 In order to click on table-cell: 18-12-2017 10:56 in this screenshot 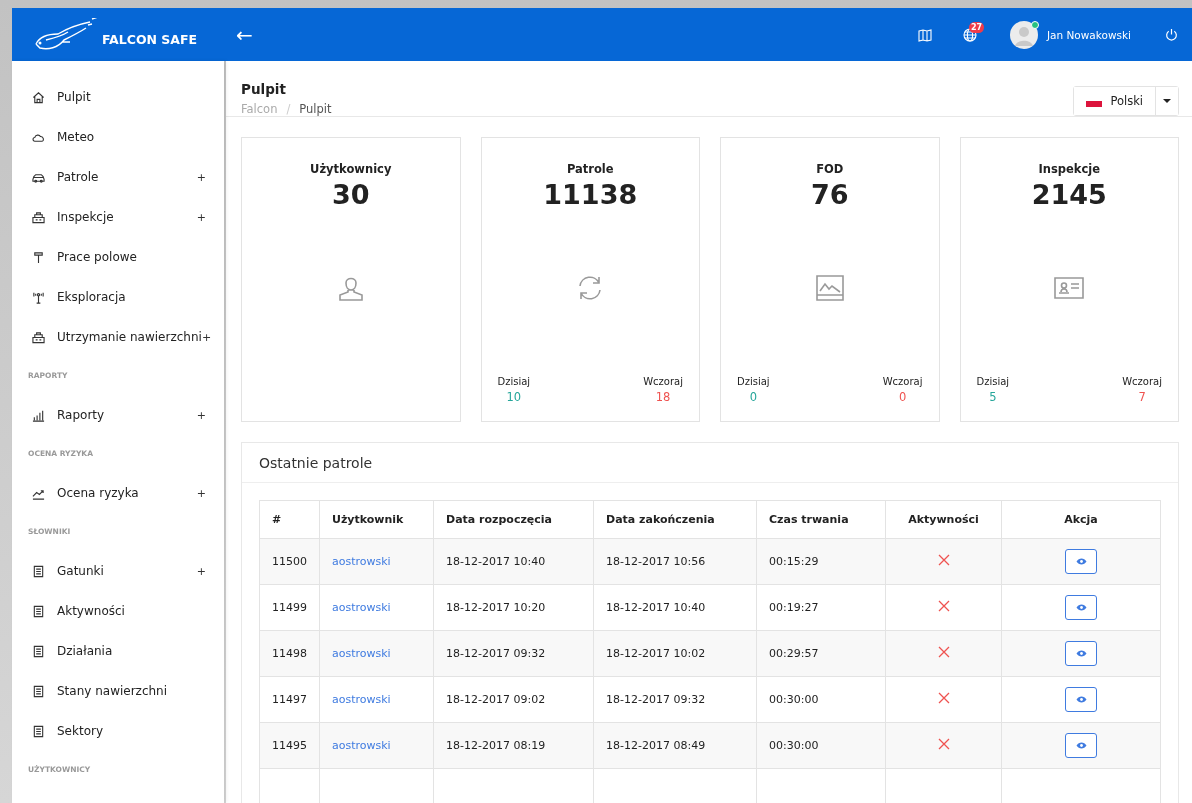, I will do `click(675, 561)`.